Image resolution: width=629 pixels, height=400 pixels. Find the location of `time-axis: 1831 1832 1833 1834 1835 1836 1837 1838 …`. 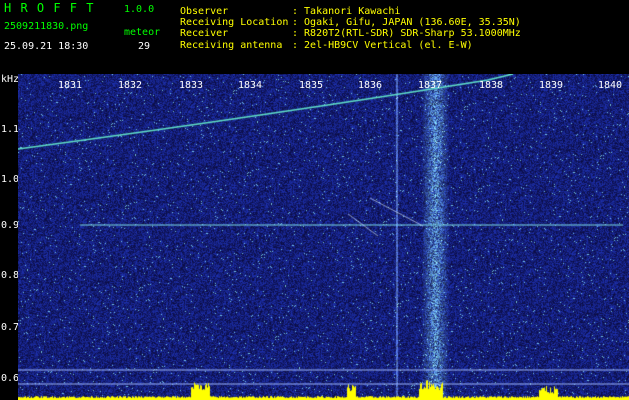

time-axis: 1831 1832 1833 1834 1835 1836 1837 1838 … is located at coordinates (323, 83).